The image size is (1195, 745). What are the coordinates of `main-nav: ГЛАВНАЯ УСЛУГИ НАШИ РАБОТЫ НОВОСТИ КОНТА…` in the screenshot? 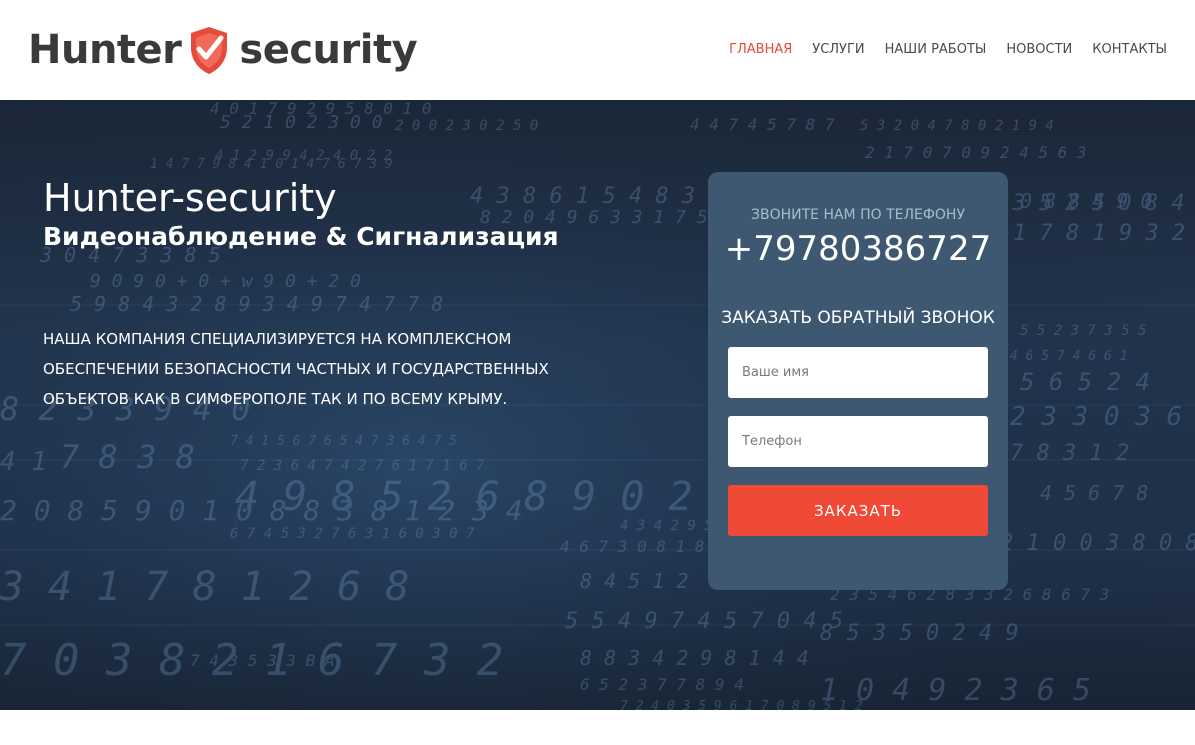 It's located at (948, 50).